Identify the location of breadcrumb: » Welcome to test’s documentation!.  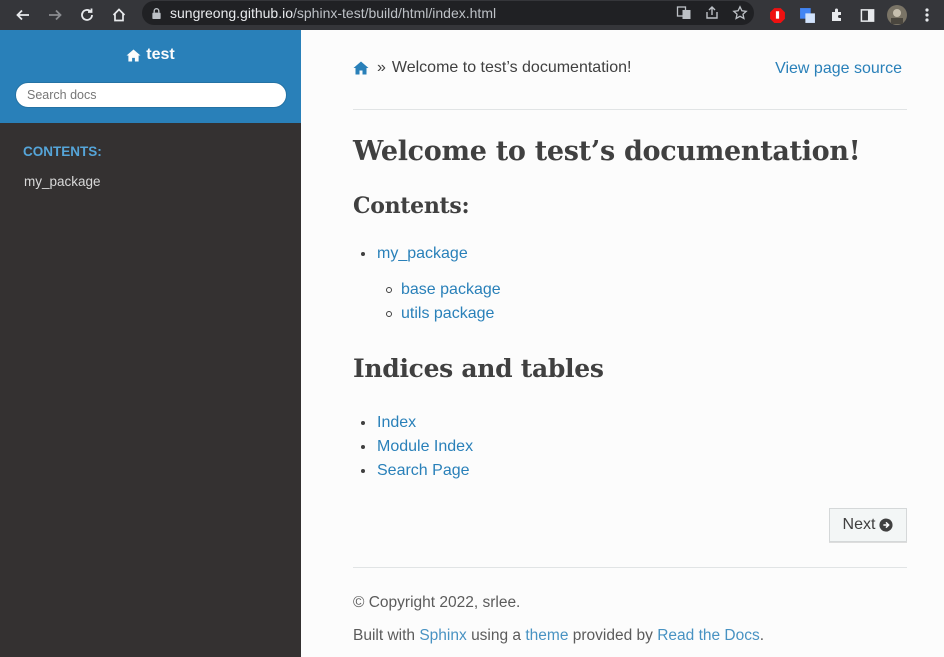
(492, 68).